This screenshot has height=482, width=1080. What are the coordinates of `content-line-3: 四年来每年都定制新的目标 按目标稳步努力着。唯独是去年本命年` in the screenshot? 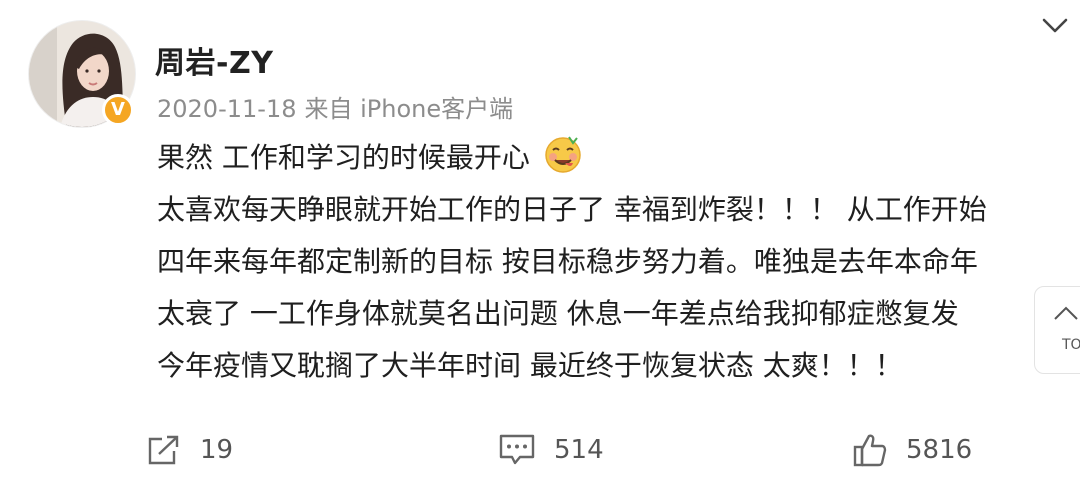 It's located at (567, 261).